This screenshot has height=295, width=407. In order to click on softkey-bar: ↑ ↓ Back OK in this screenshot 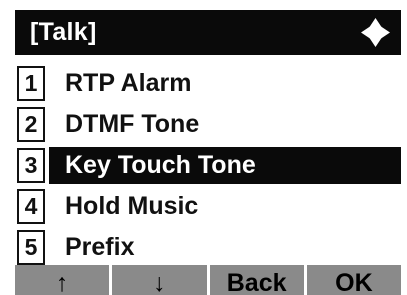, I will do `click(208, 280)`.